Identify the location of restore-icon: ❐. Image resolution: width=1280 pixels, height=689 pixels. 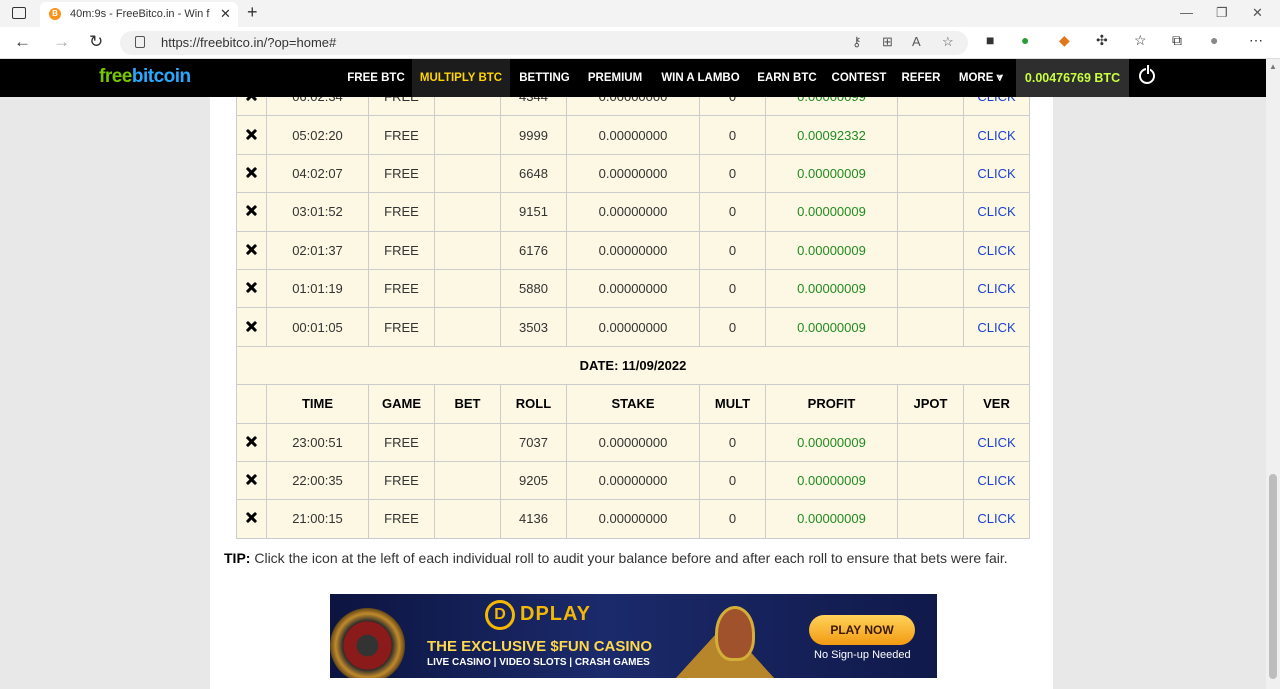
(1222, 13).